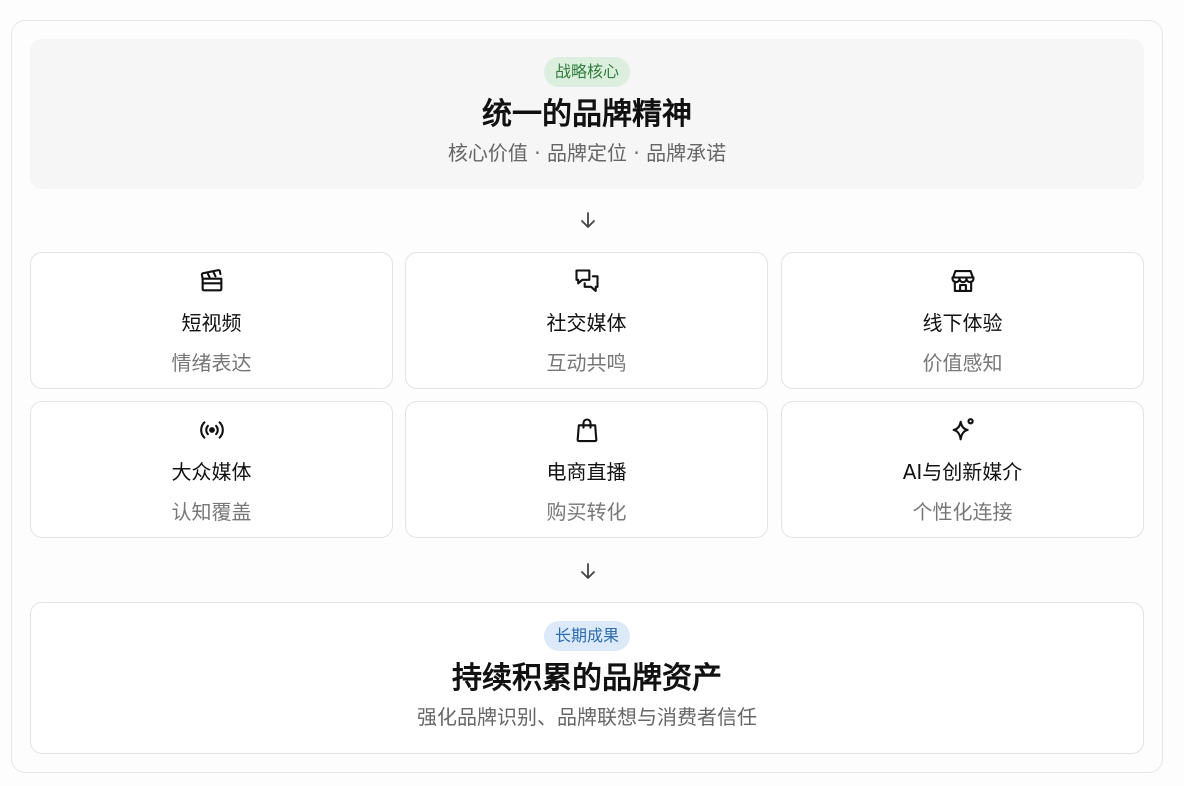  Describe the element at coordinates (586, 363) in the screenshot. I see `channel-desc: 互动共鸣` at that location.